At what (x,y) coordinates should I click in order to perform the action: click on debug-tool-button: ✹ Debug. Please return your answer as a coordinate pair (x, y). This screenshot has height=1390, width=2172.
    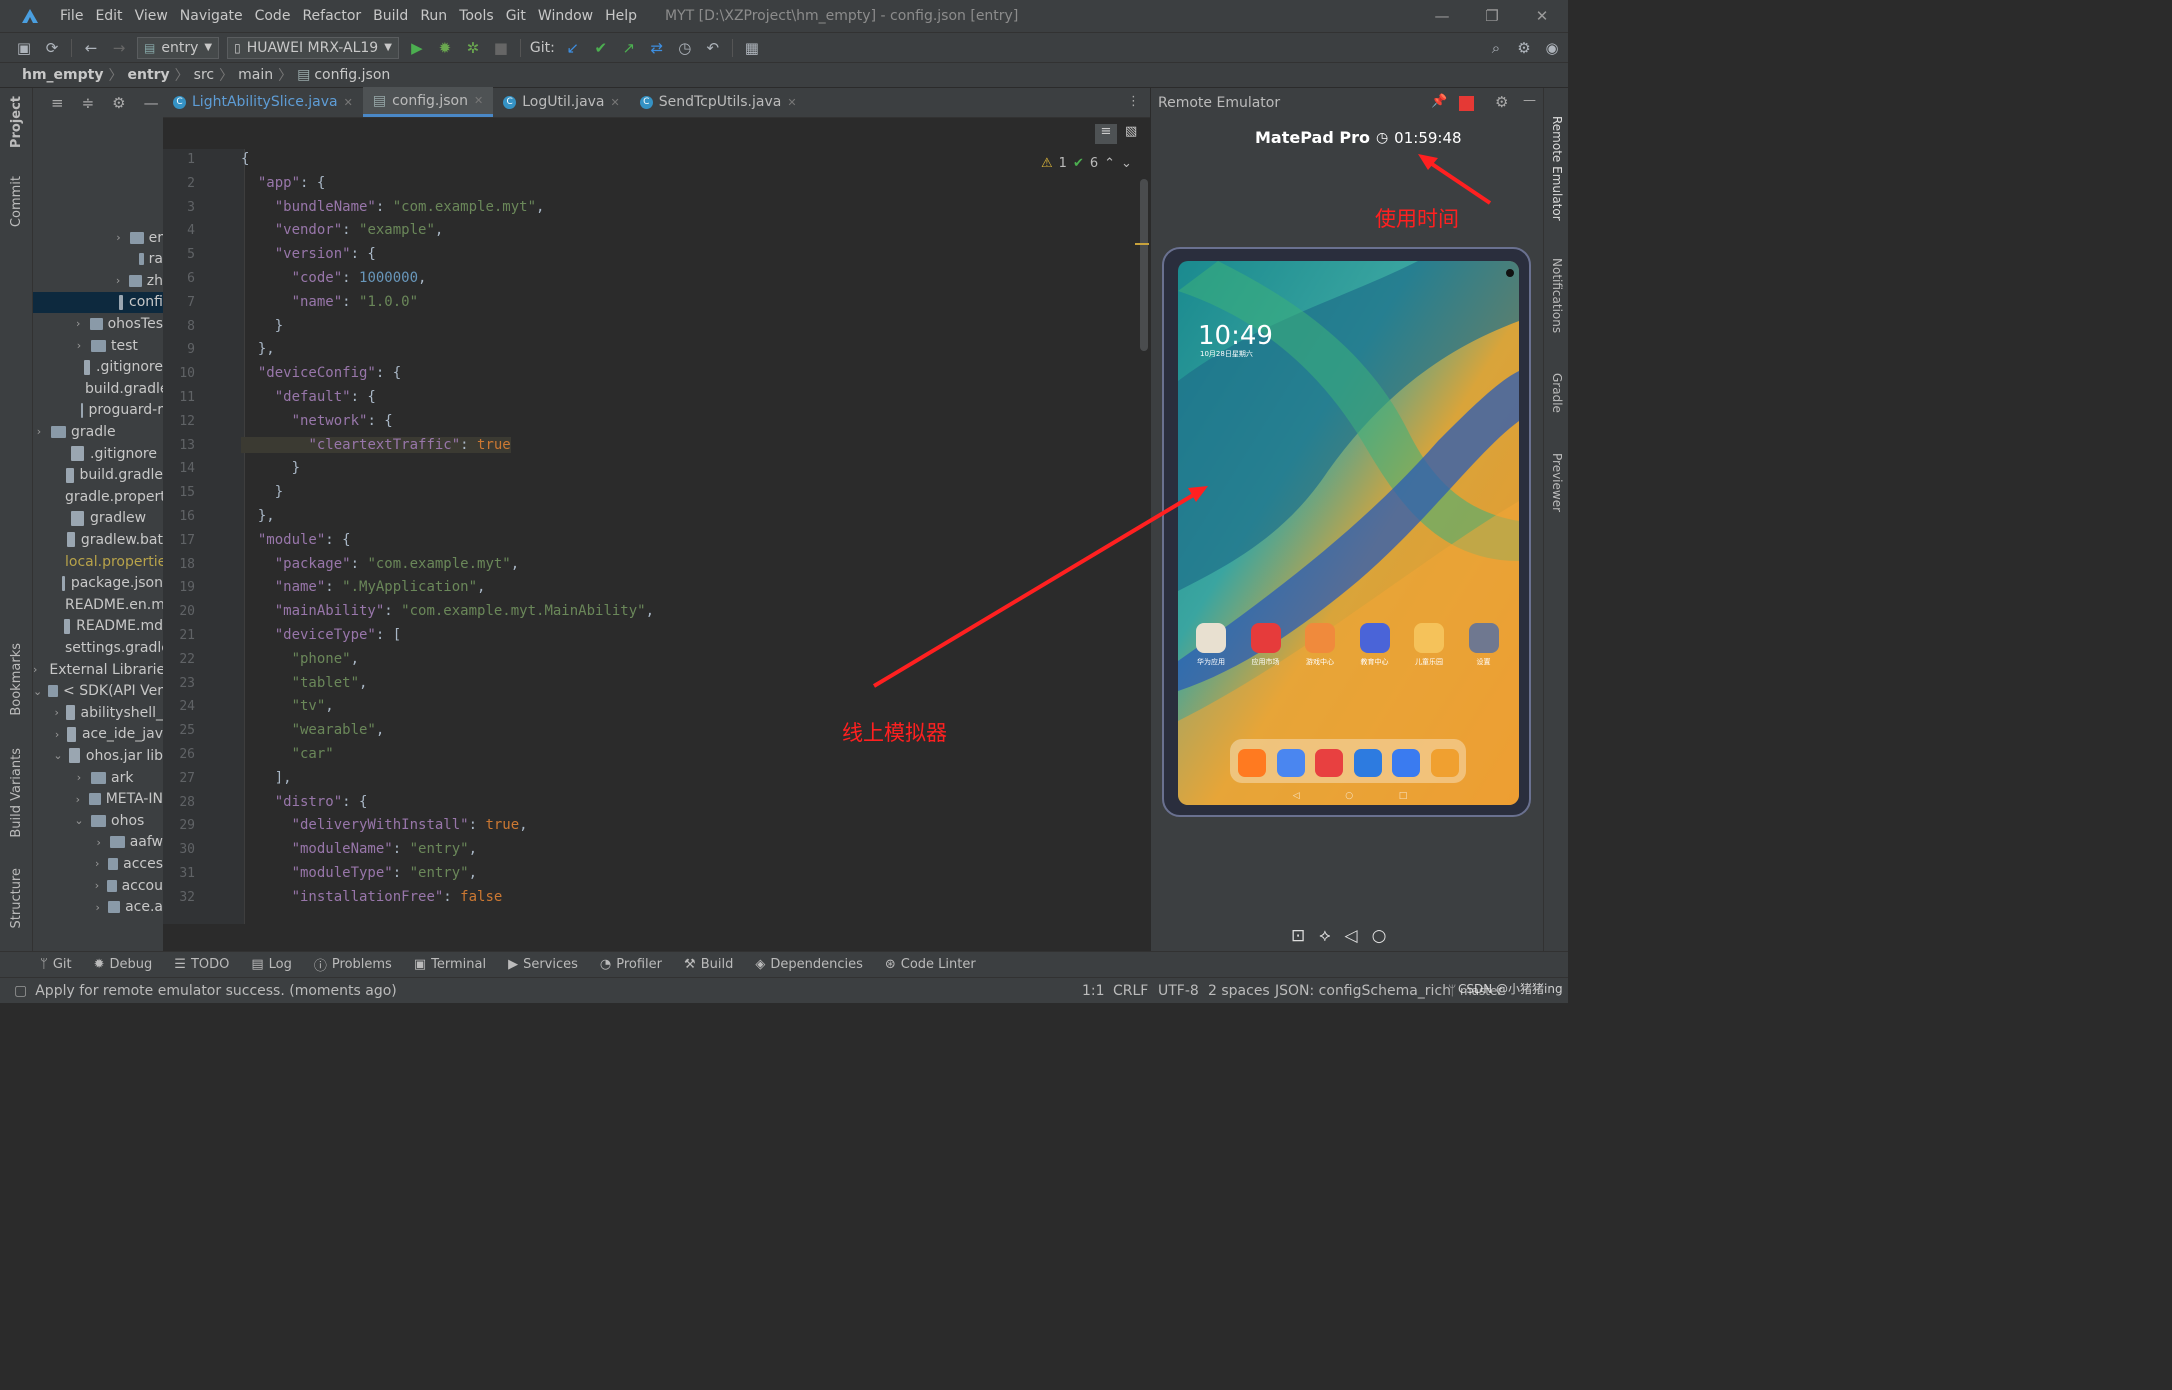
    Looking at the image, I should click on (123, 964).